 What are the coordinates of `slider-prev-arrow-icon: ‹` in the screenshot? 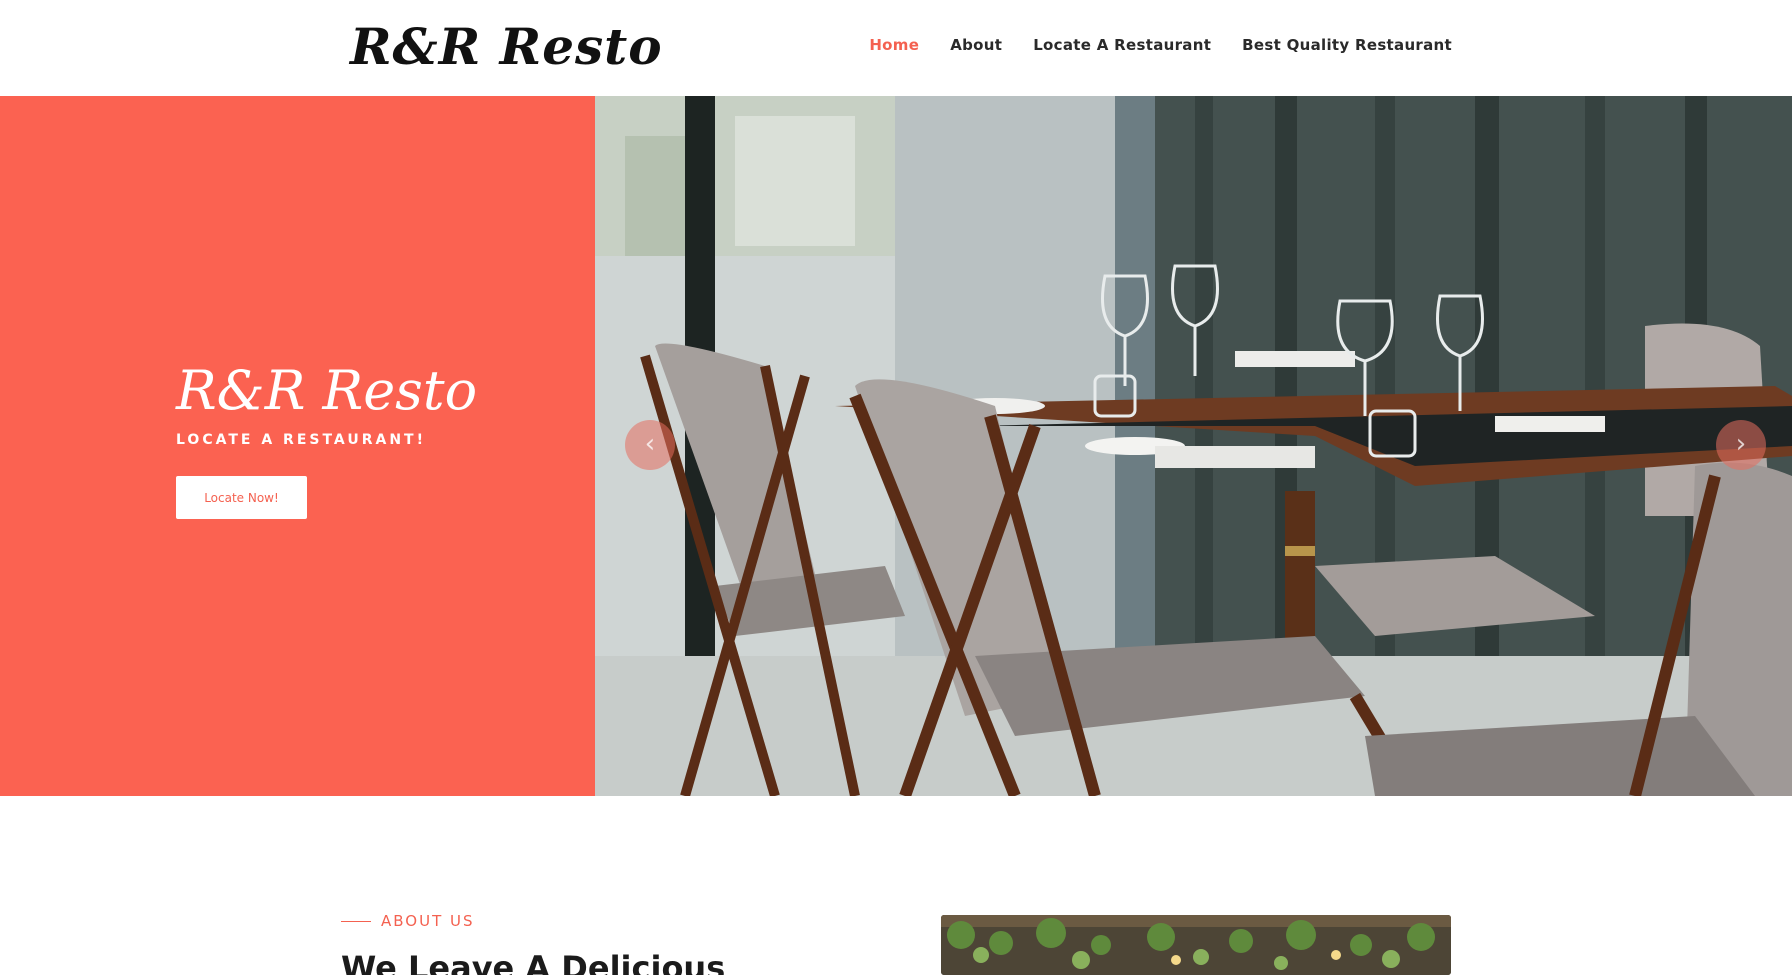 It's located at (650, 445).